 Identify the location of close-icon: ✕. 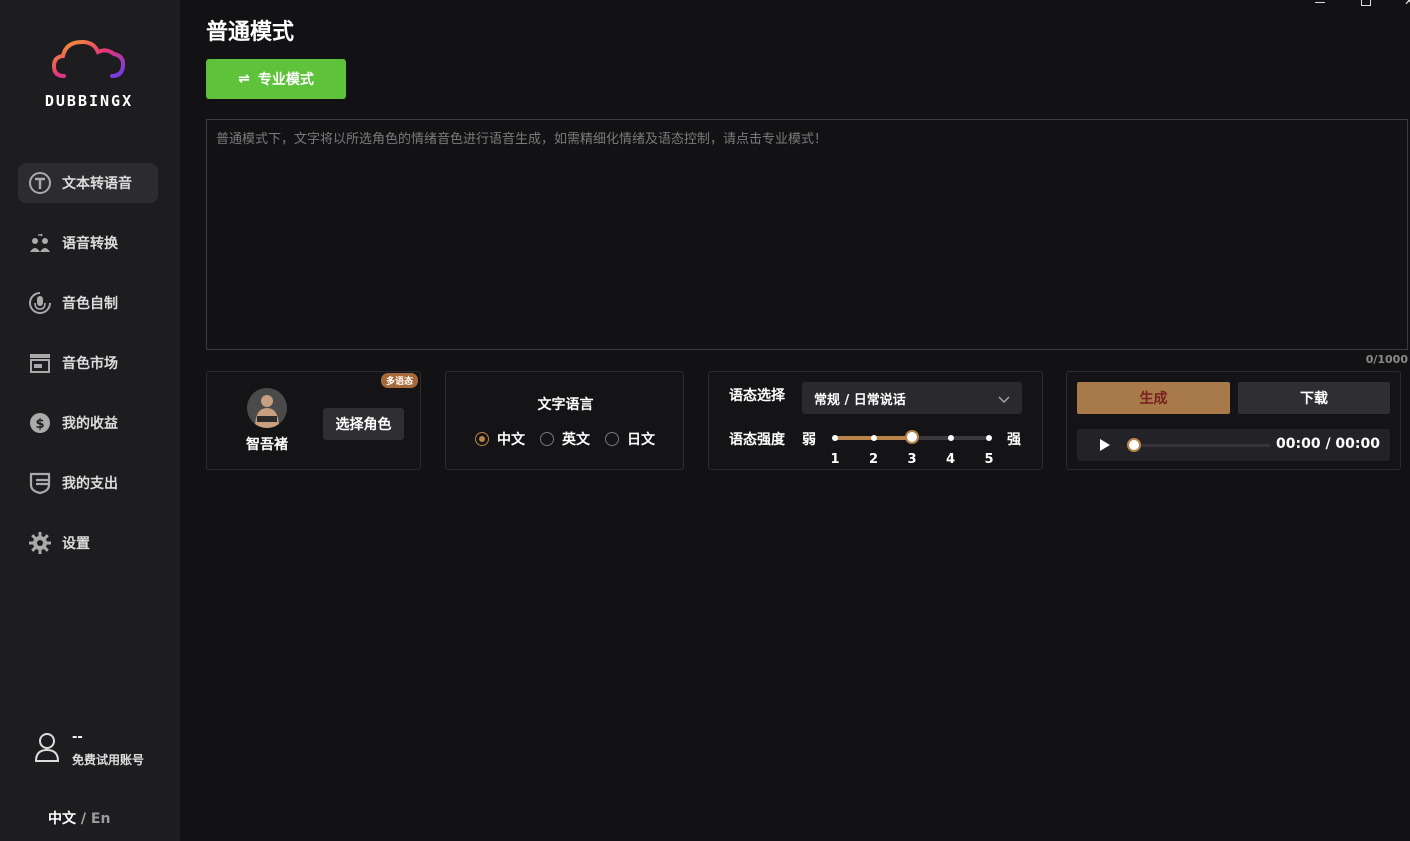
(1407, 4).